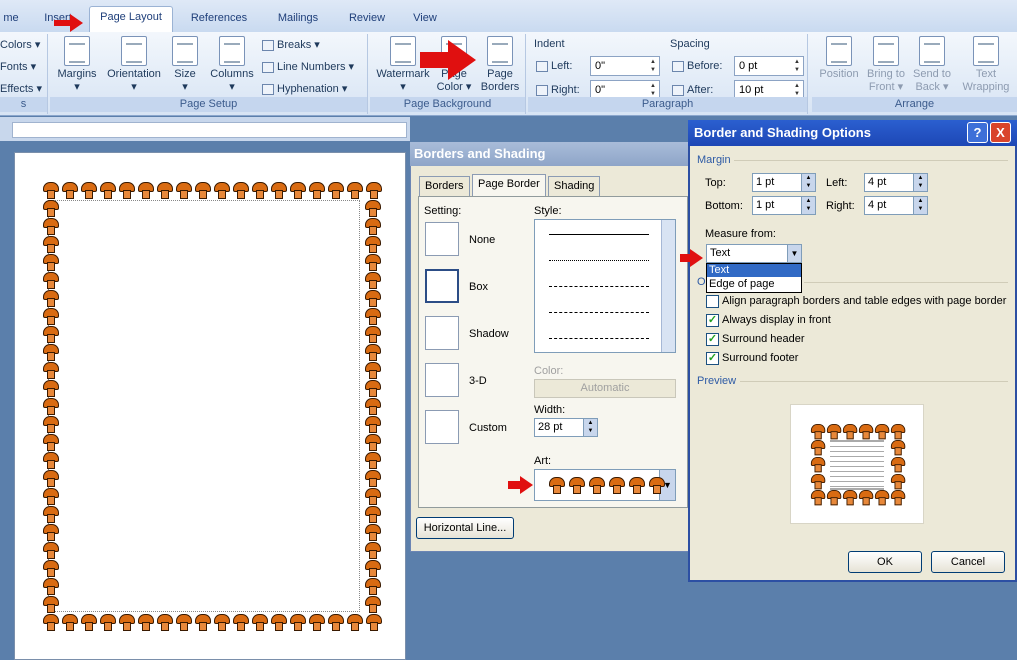 This screenshot has height=660, width=1017. Describe the element at coordinates (18, 66) in the screenshot. I see `fonts-button: Fonts ▾` at that location.